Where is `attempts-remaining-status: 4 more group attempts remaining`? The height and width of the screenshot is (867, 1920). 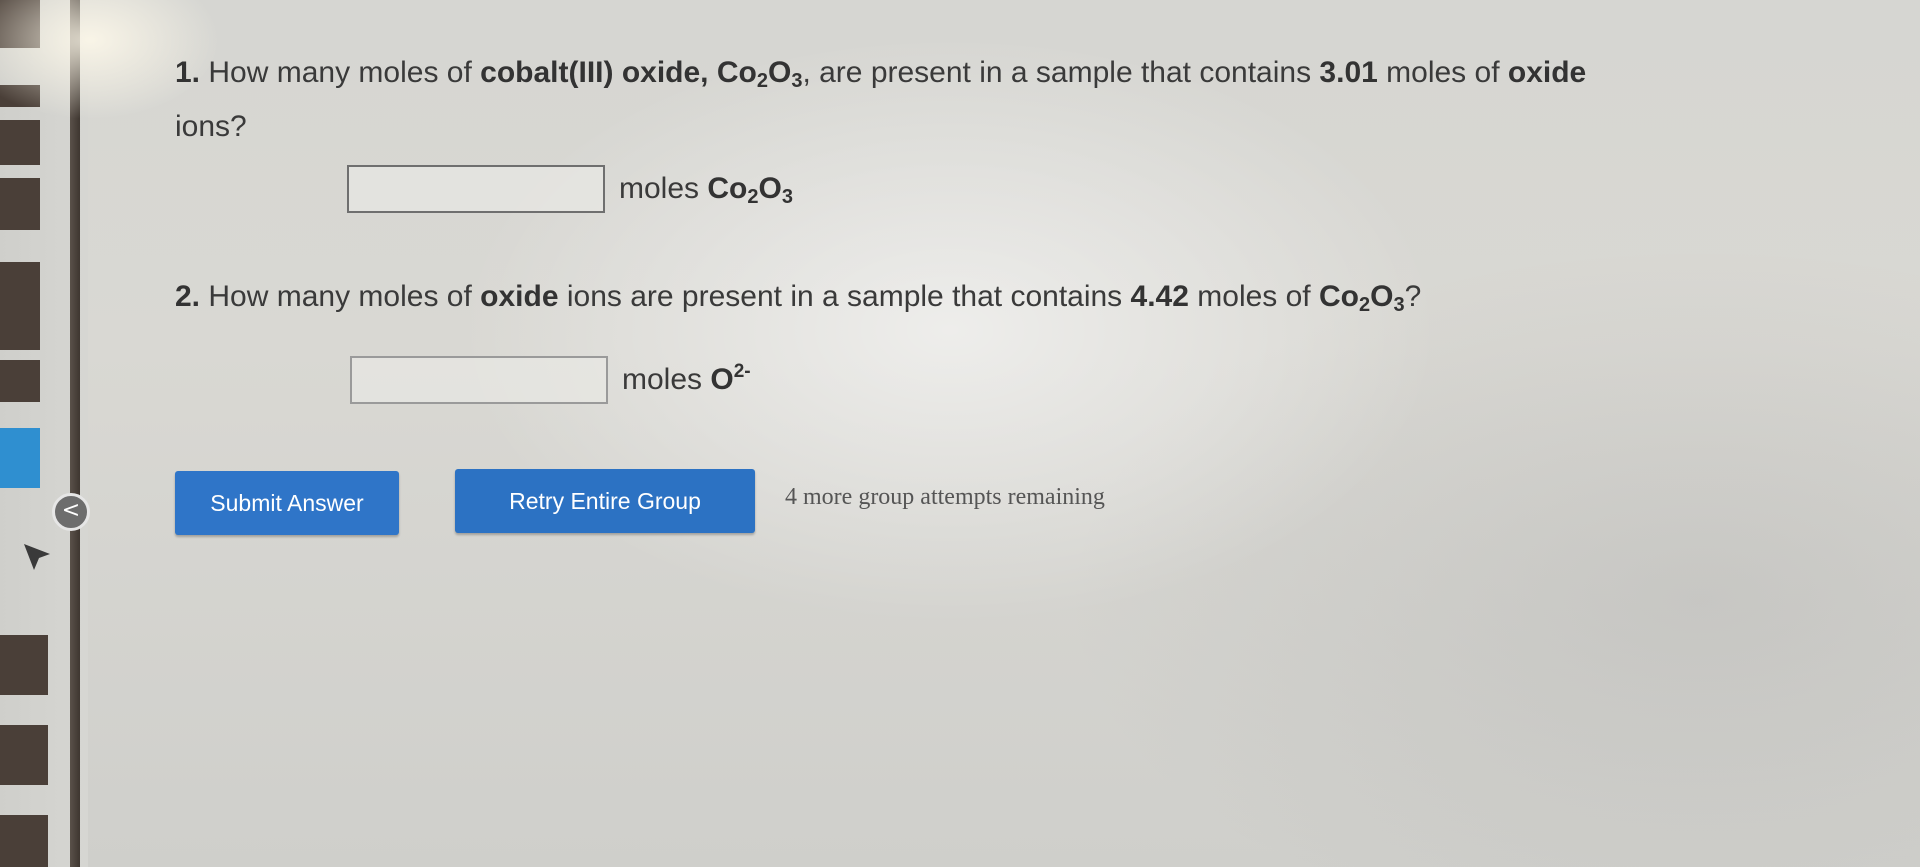
attempts-remaining-status: 4 more group attempts remaining is located at coordinates (945, 497).